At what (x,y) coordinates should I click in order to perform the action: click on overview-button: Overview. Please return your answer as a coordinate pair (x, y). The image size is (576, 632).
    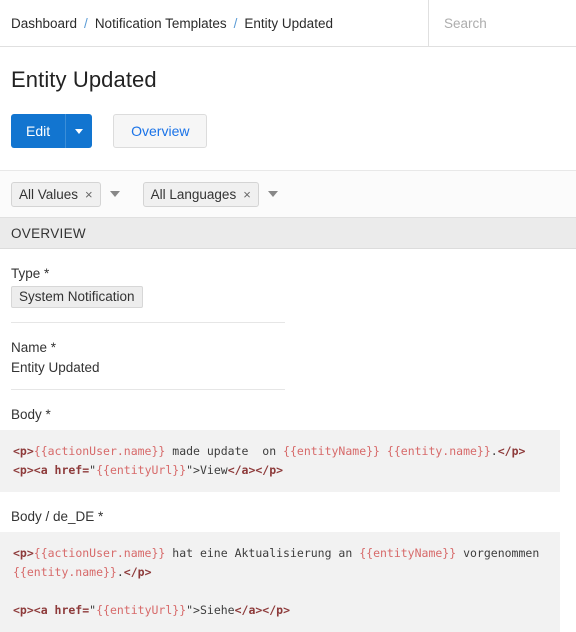
    Looking at the image, I should click on (160, 131).